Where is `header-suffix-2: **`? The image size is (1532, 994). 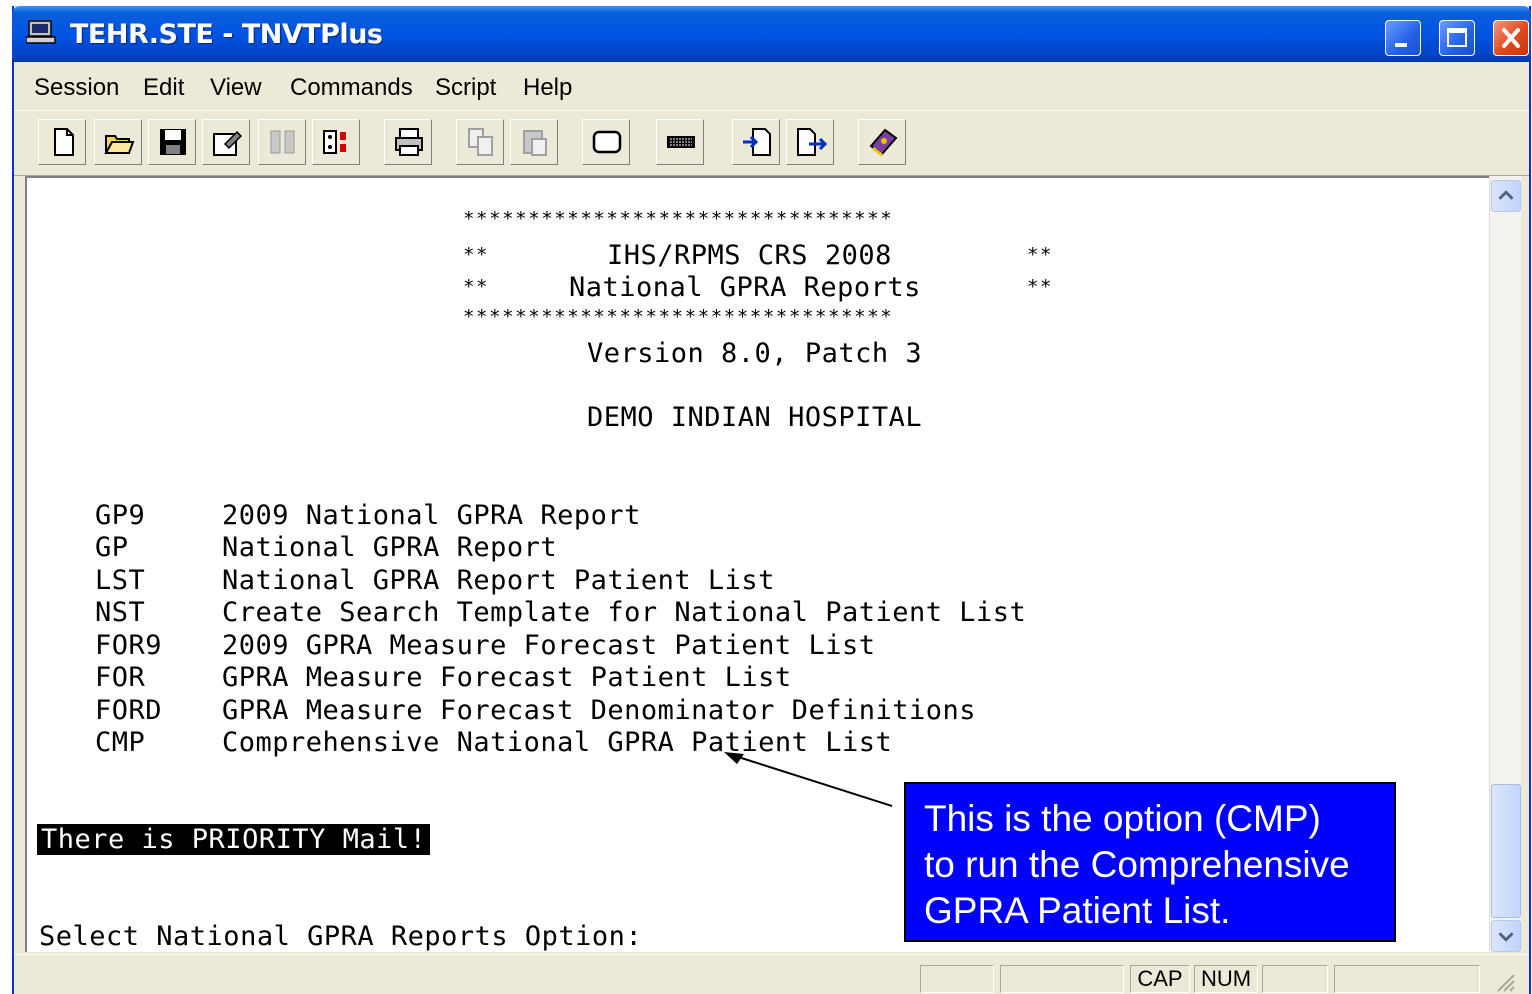 header-suffix-2: ** is located at coordinates (1040, 287).